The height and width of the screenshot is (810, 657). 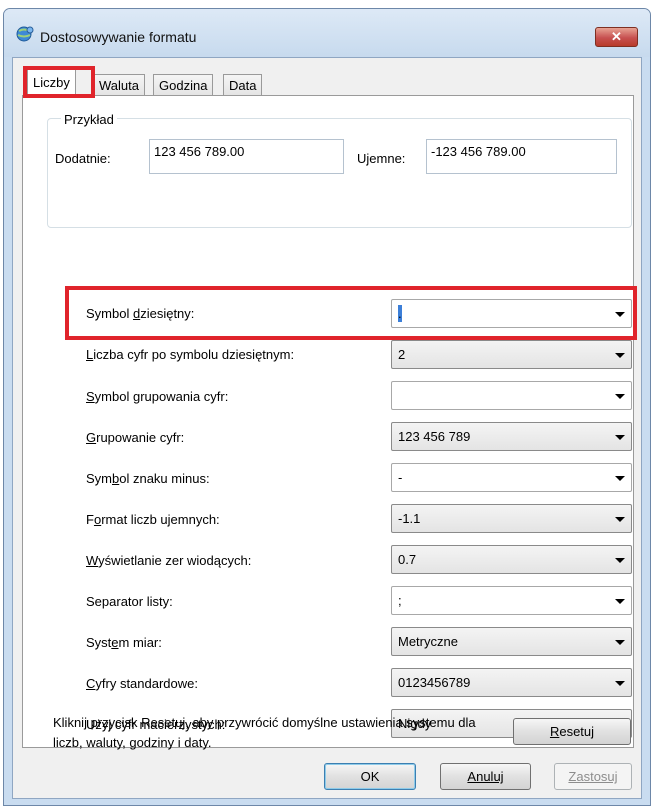 I want to click on label-grouping-symbol: Symbol grupowania cyfr:, so click(x=157, y=396).